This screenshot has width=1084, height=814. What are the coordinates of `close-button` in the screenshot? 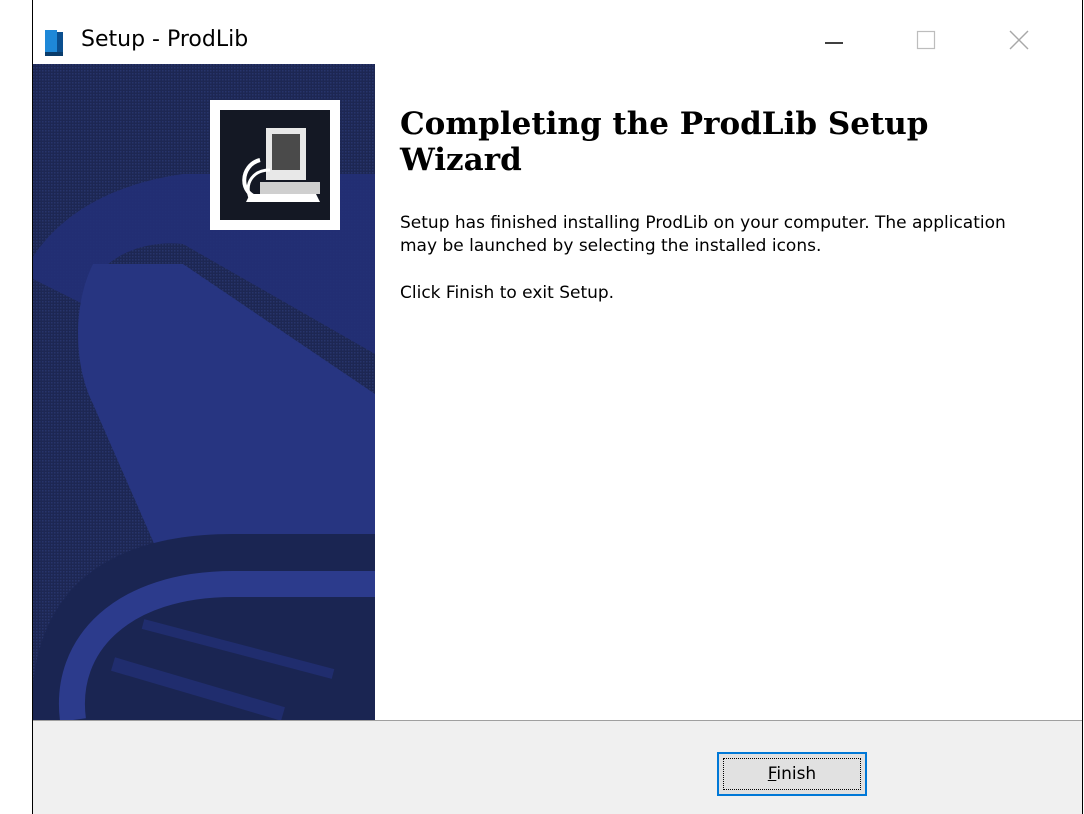 It's located at (1019, 40).